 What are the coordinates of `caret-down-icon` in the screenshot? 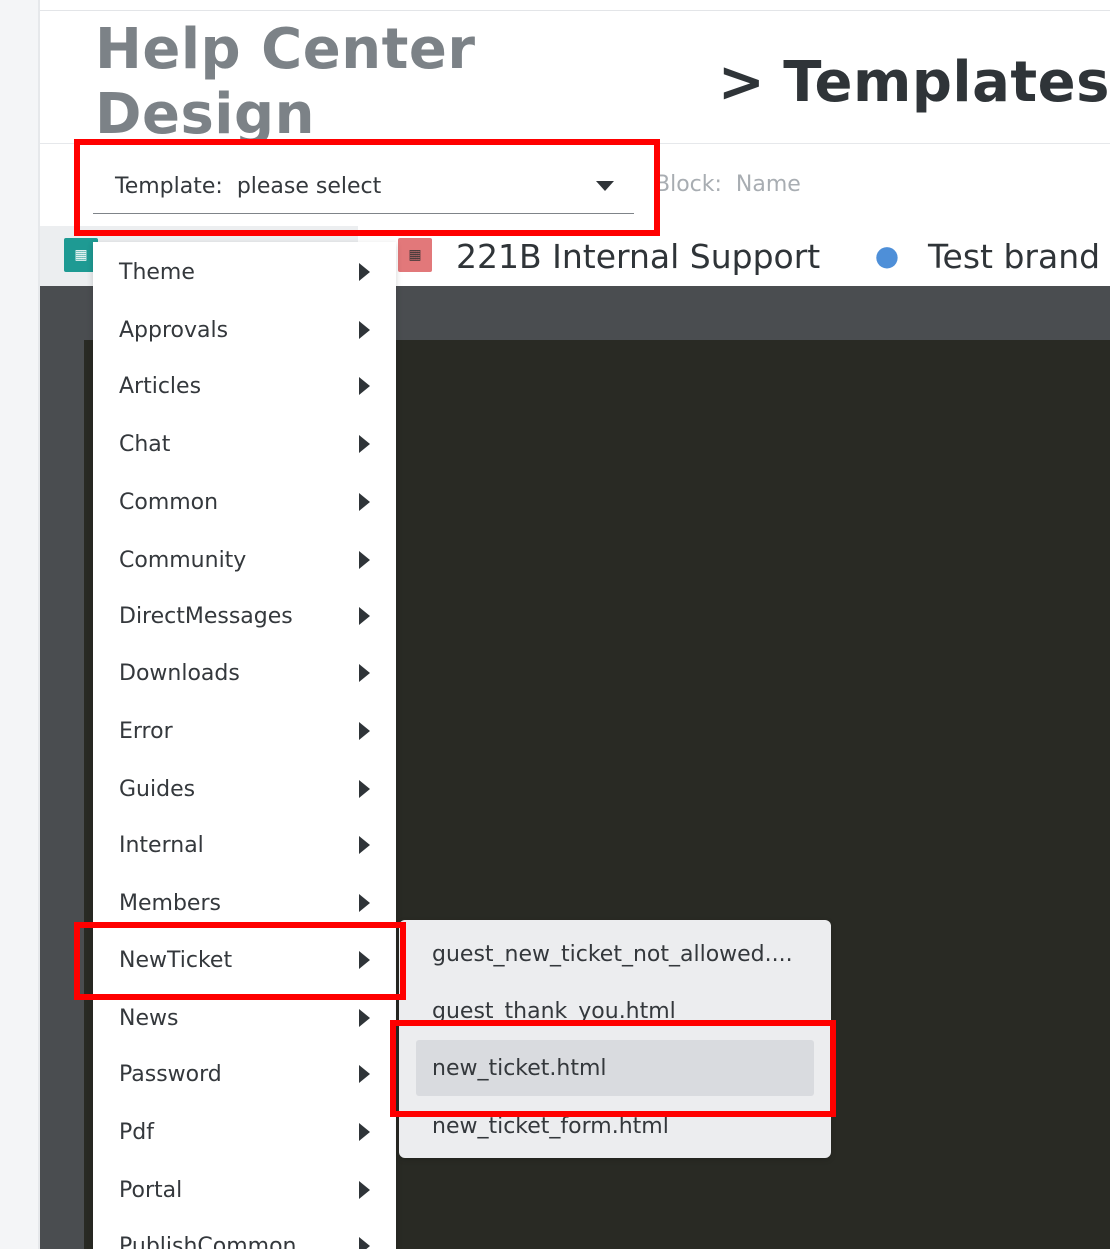 It's located at (605, 186).